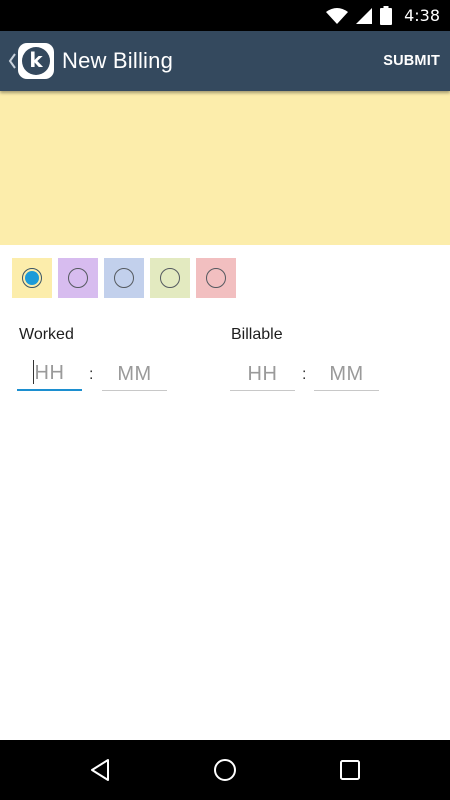 The image size is (450, 800). I want to click on app-logo-letter: k, so click(36, 61).